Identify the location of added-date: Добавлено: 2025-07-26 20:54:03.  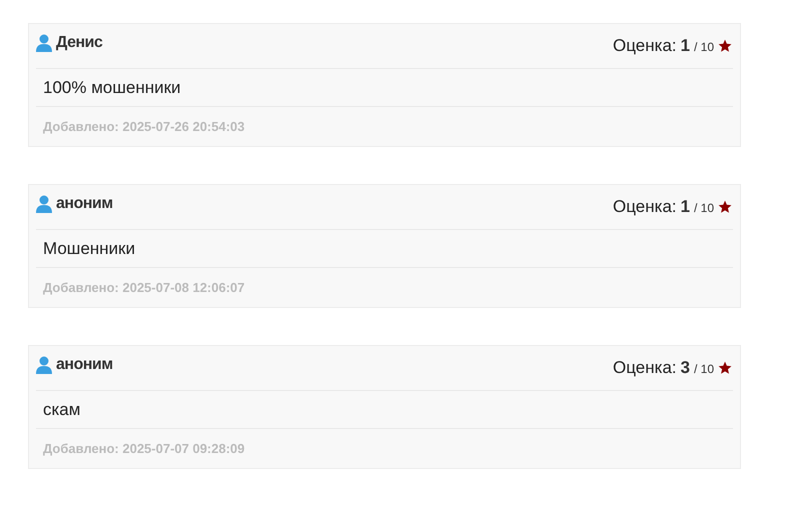
(144, 127).